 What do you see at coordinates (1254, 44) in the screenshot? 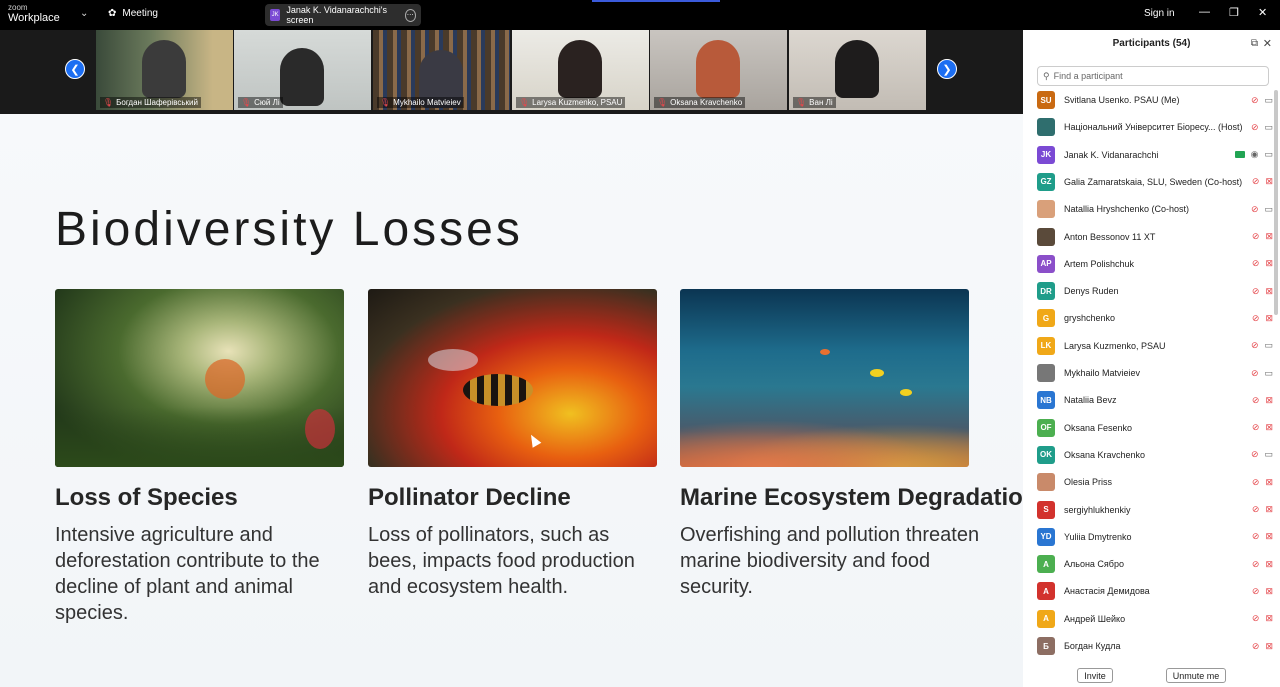
I see `pop-out-icon: ⧉` at bounding box center [1254, 44].